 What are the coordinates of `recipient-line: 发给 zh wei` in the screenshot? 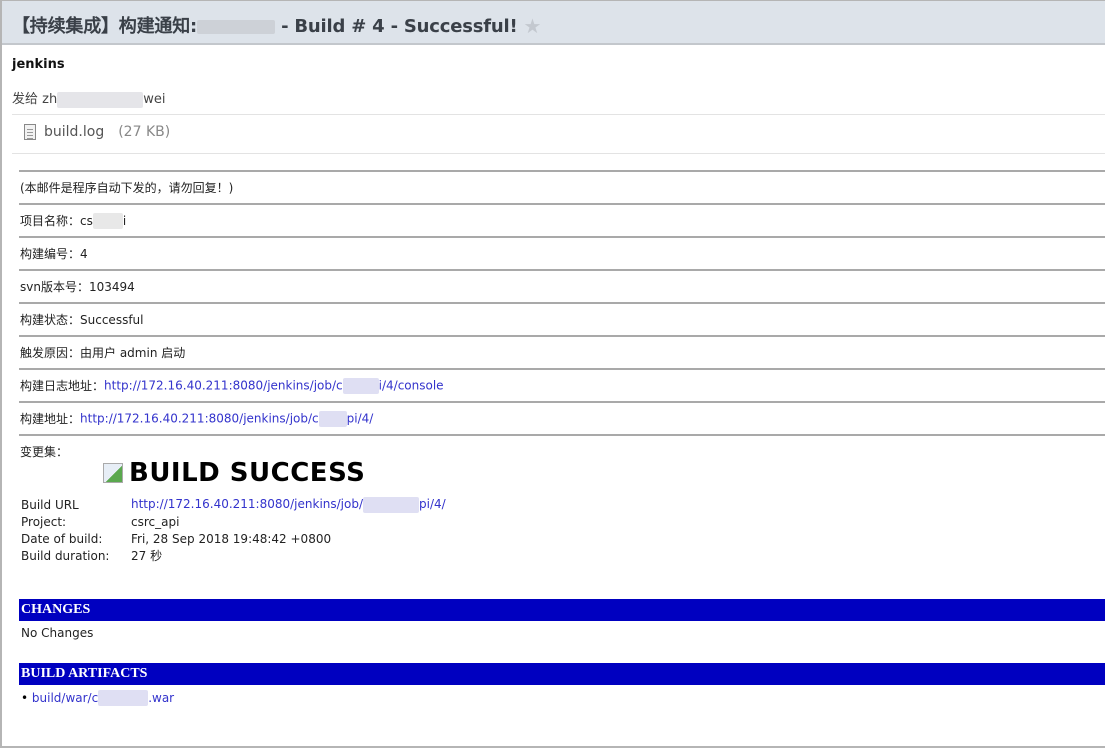 It's located at (89, 99).